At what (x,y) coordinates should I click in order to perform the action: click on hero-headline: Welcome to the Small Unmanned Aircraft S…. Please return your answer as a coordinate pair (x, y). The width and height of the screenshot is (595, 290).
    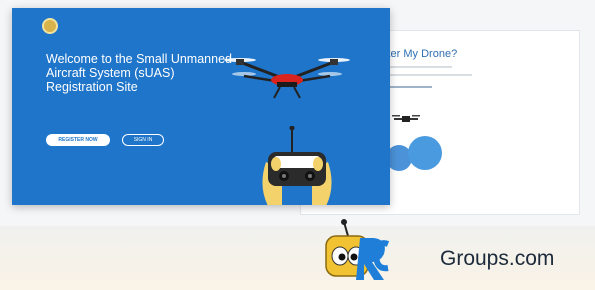
    Looking at the image, I should click on (139, 73).